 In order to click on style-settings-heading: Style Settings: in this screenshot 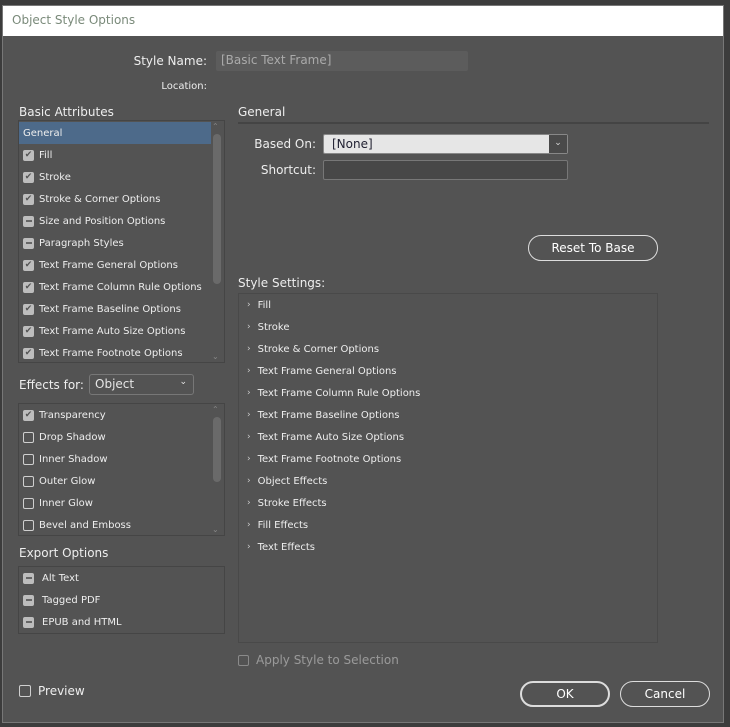, I will do `click(282, 283)`.